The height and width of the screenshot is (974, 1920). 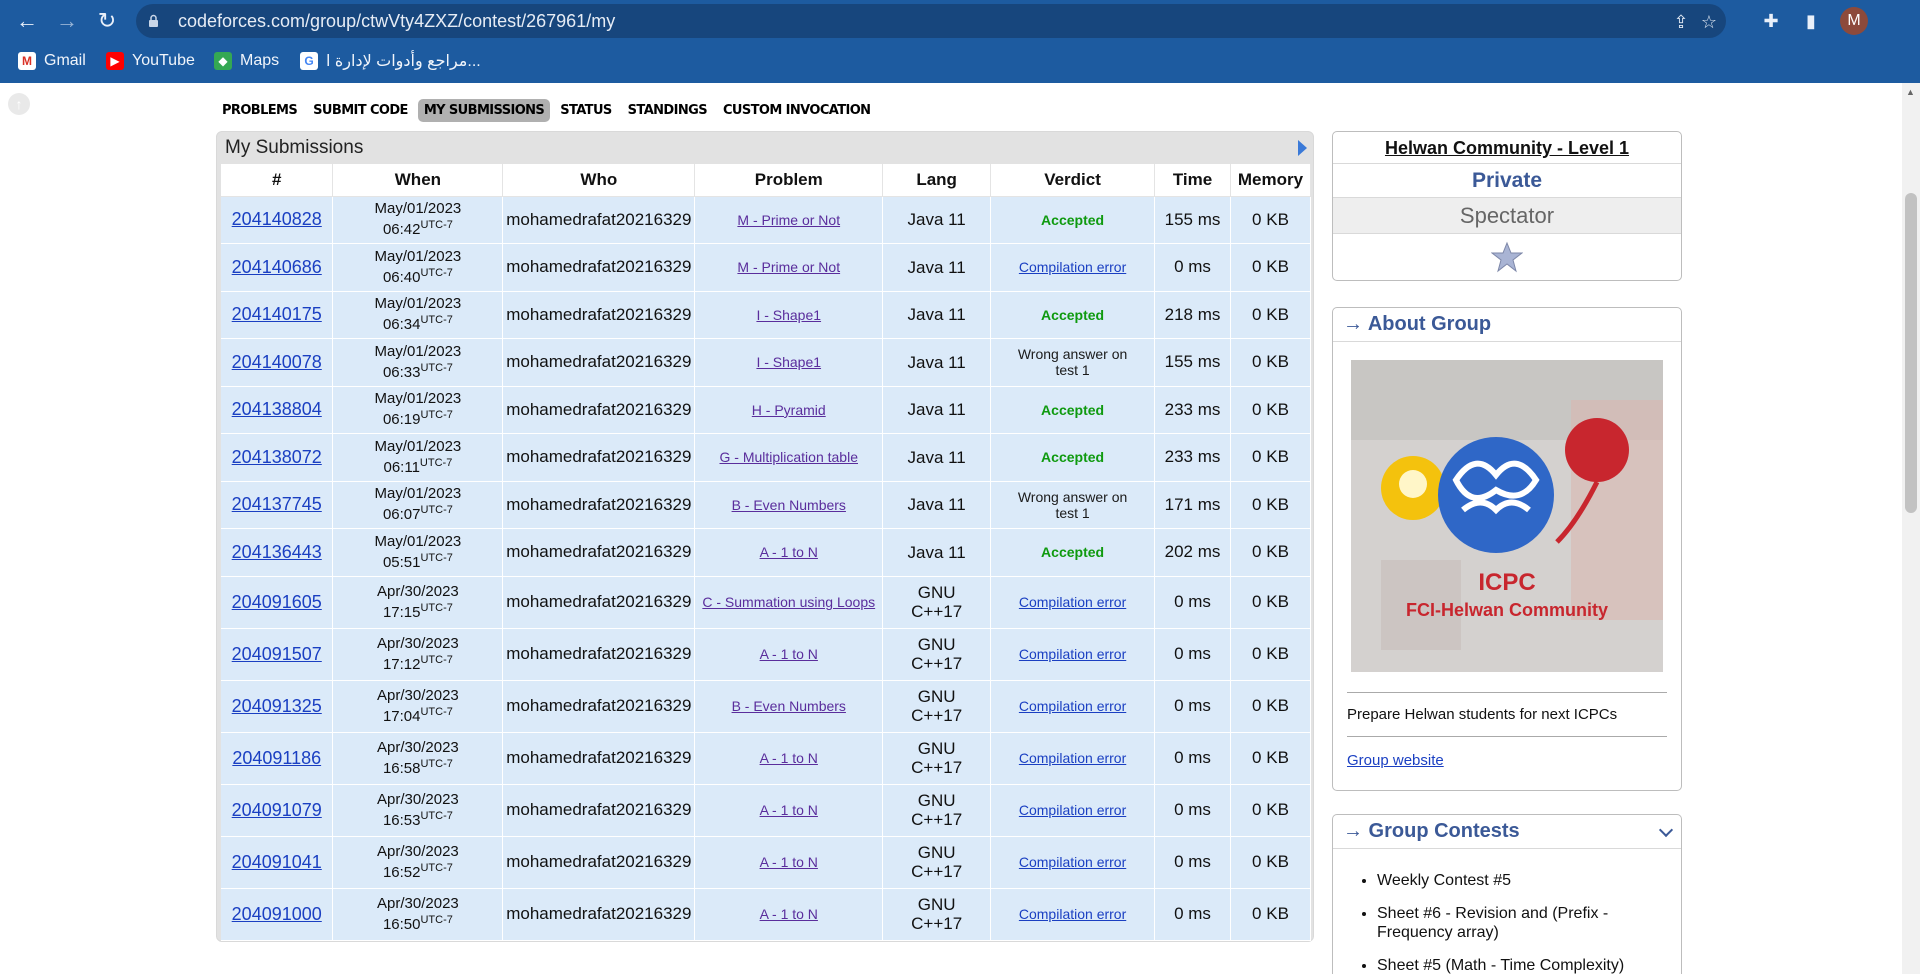 What do you see at coordinates (1811, 21) in the screenshot?
I see `side-panel-icon: ▮` at bounding box center [1811, 21].